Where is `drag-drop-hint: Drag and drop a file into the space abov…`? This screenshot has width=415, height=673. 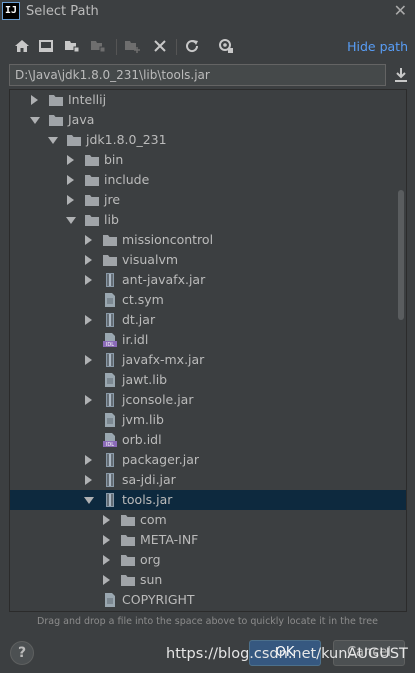
drag-drop-hint: Drag and drop a file into the space abov… is located at coordinates (207, 621).